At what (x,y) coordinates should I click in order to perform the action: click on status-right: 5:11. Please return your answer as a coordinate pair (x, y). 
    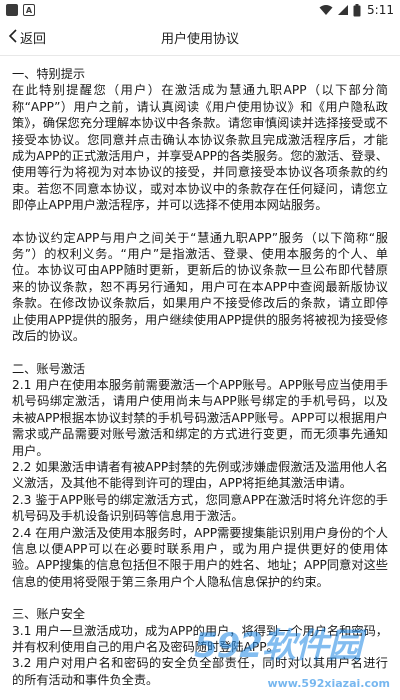
    Looking at the image, I should click on (356, 10).